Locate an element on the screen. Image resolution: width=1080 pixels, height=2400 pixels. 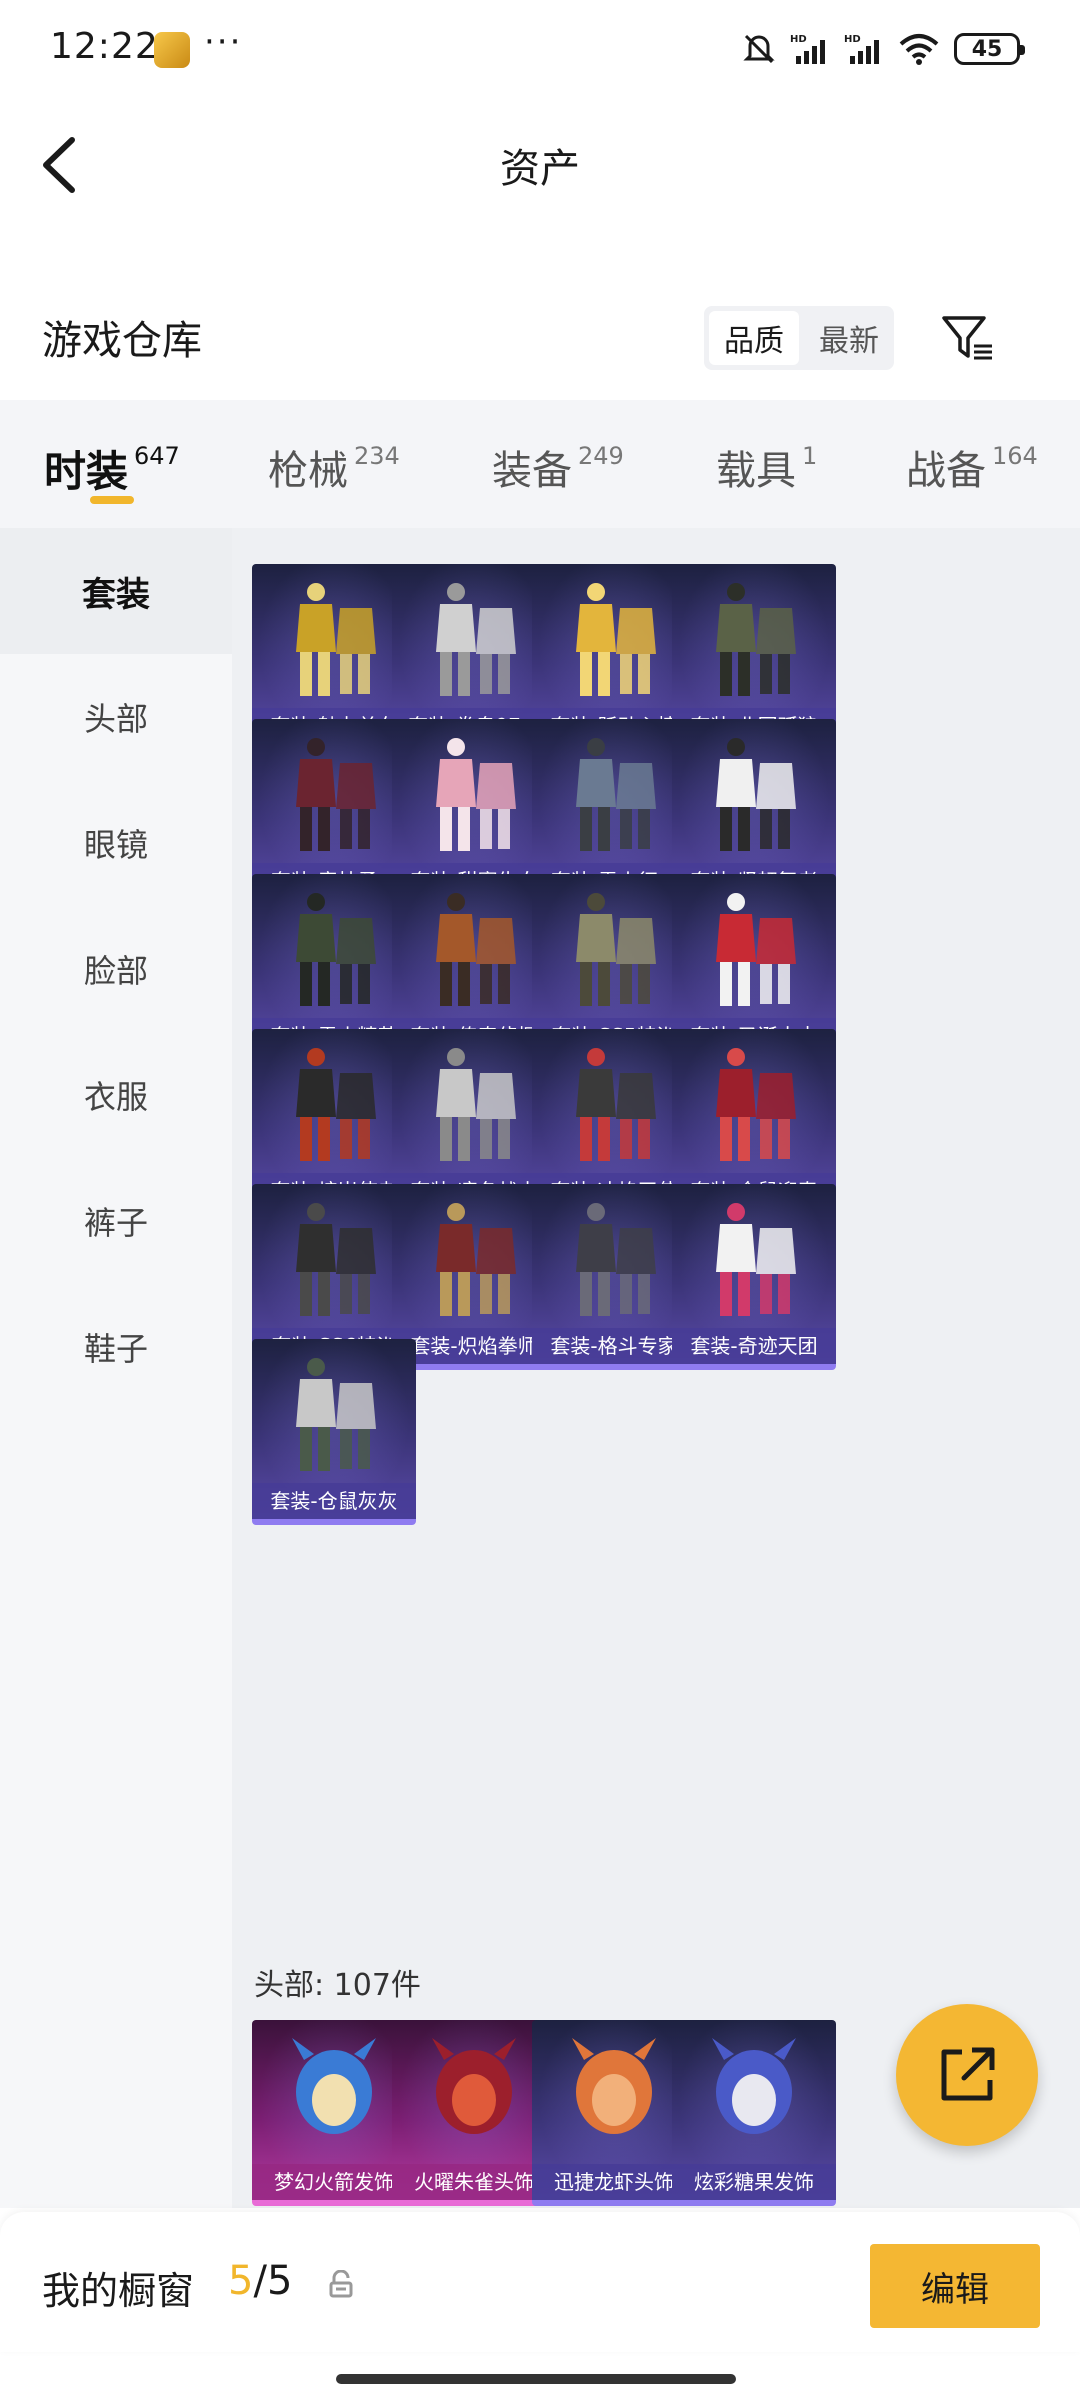
sidebar-item-pants: 裤子 is located at coordinates (116, 1221).